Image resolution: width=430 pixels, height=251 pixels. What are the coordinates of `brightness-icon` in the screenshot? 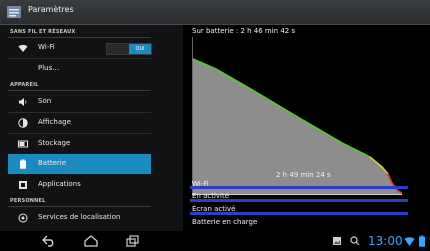 It's located at (23, 123).